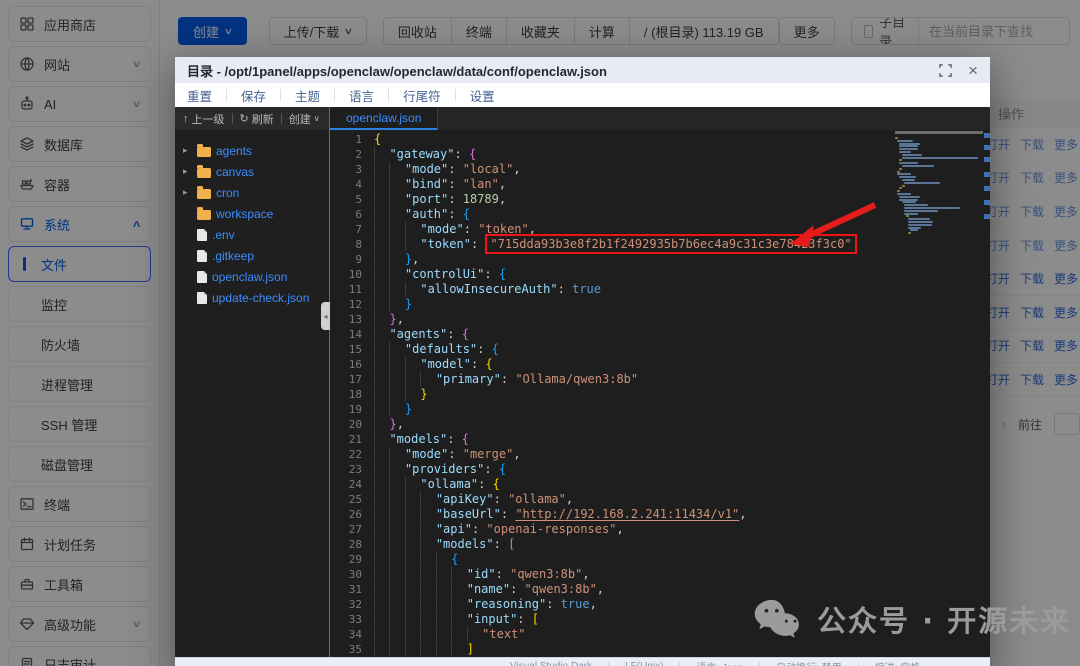  What do you see at coordinates (551, 663) in the screenshot?
I see `status-item-0: Visual Studio Dark` at bounding box center [551, 663].